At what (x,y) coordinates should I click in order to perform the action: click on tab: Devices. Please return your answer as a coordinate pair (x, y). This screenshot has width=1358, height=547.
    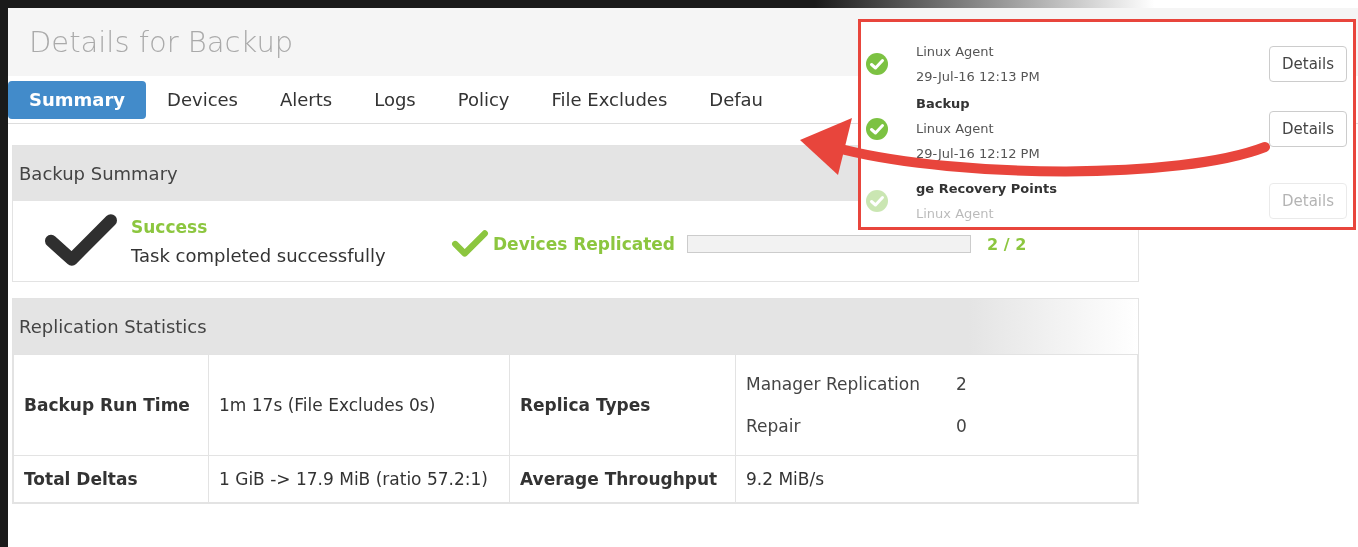
    Looking at the image, I should click on (202, 99).